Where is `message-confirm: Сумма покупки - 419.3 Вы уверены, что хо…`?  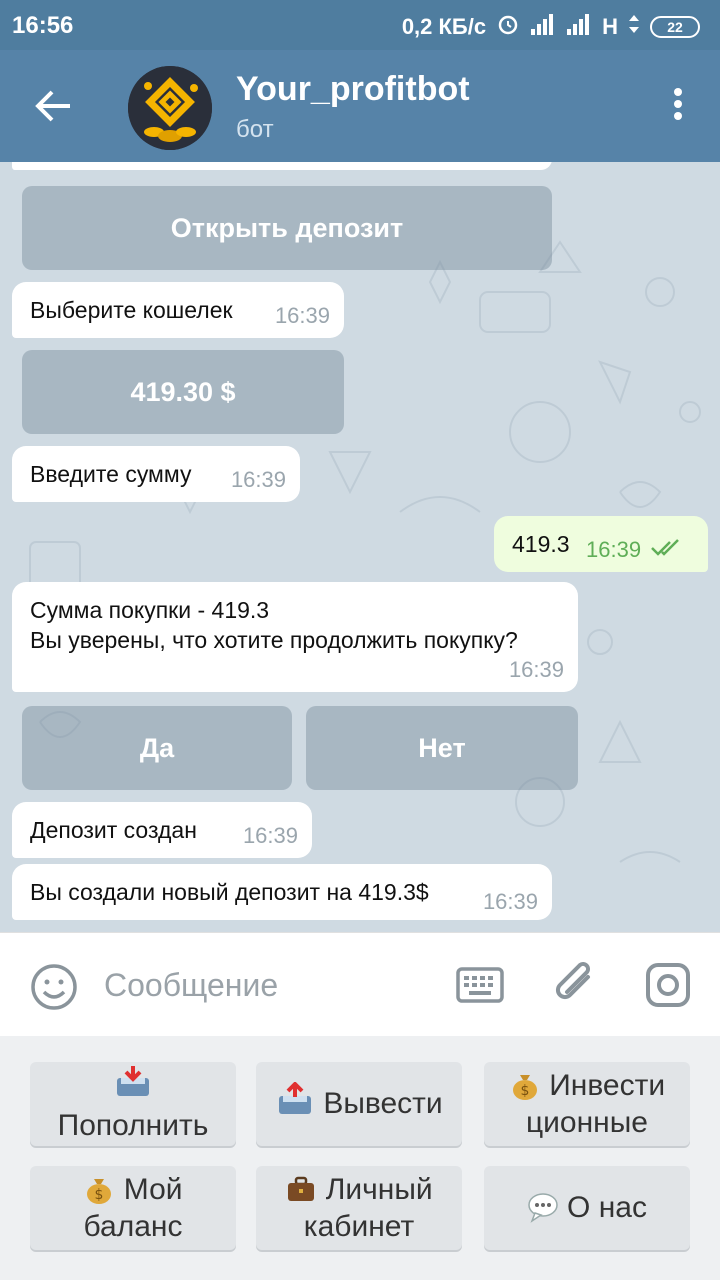 message-confirm: Сумма покупки - 419.3 Вы уверены, что хо… is located at coordinates (295, 637).